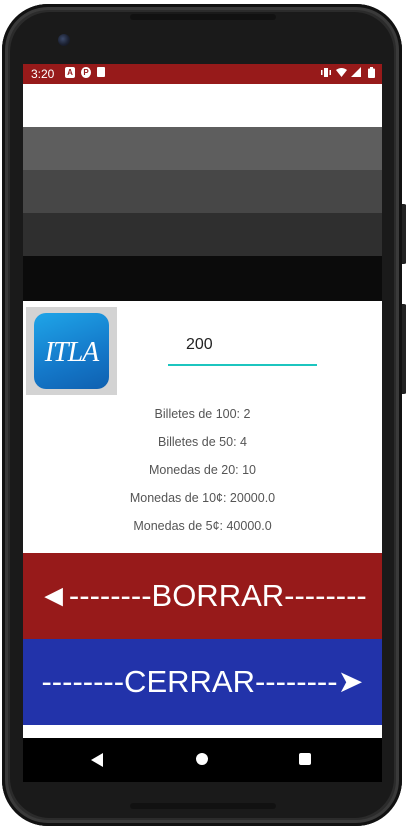  I want to click on amount-input, so click(242, 346).